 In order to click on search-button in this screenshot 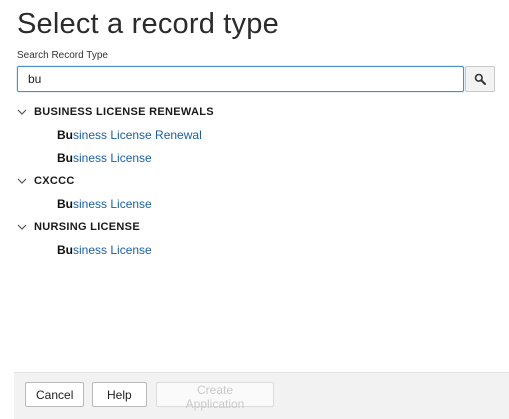, I will do `click(480, 79)`.